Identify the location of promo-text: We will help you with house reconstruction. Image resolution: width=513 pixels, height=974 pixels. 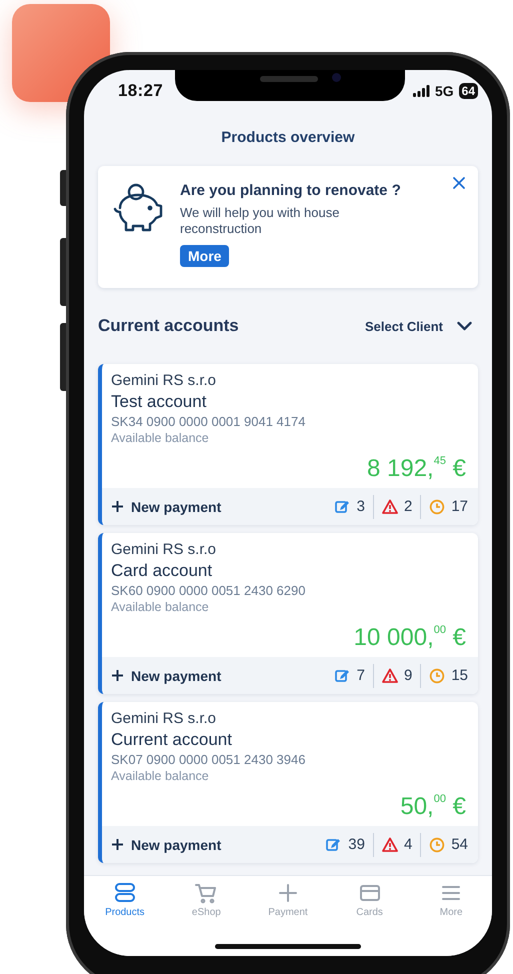
(260, 221).